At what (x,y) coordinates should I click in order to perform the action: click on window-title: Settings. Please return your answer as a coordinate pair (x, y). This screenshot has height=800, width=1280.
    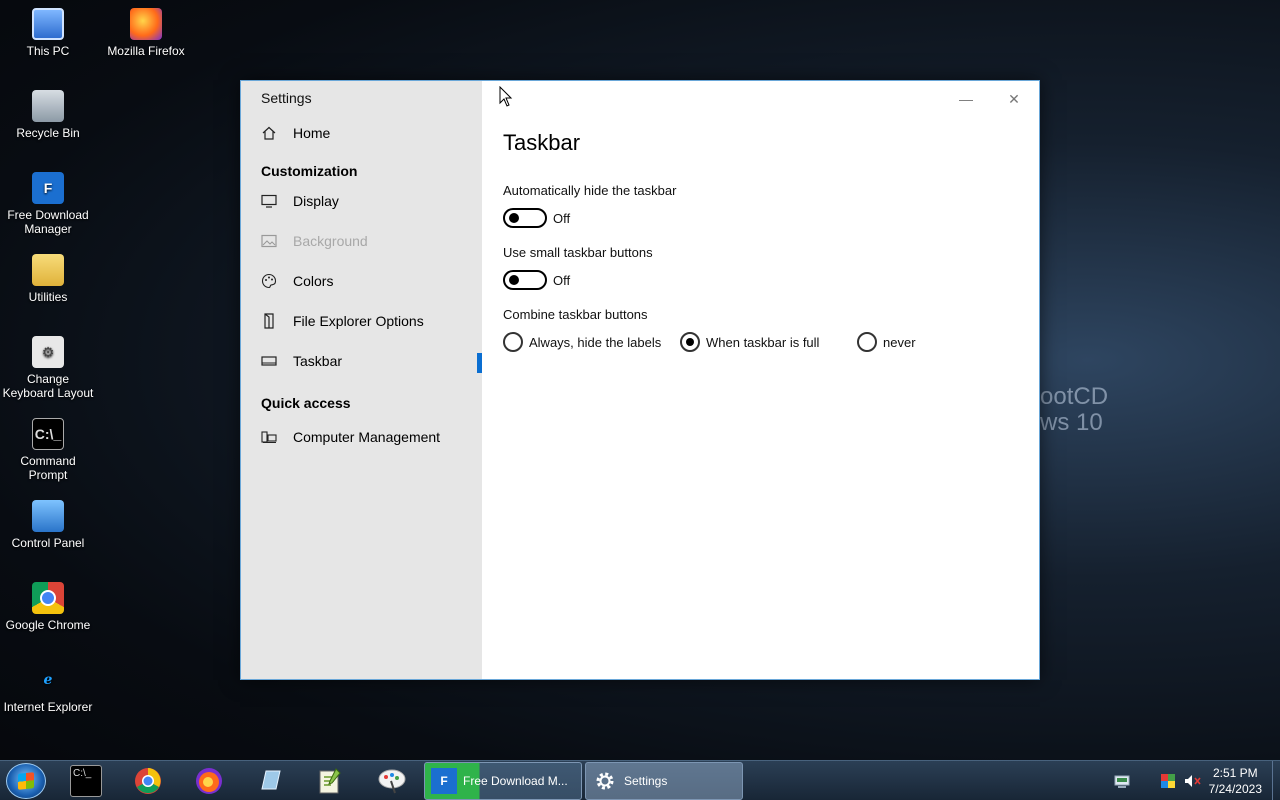
    Looking at the image, I should click on (286, 98).